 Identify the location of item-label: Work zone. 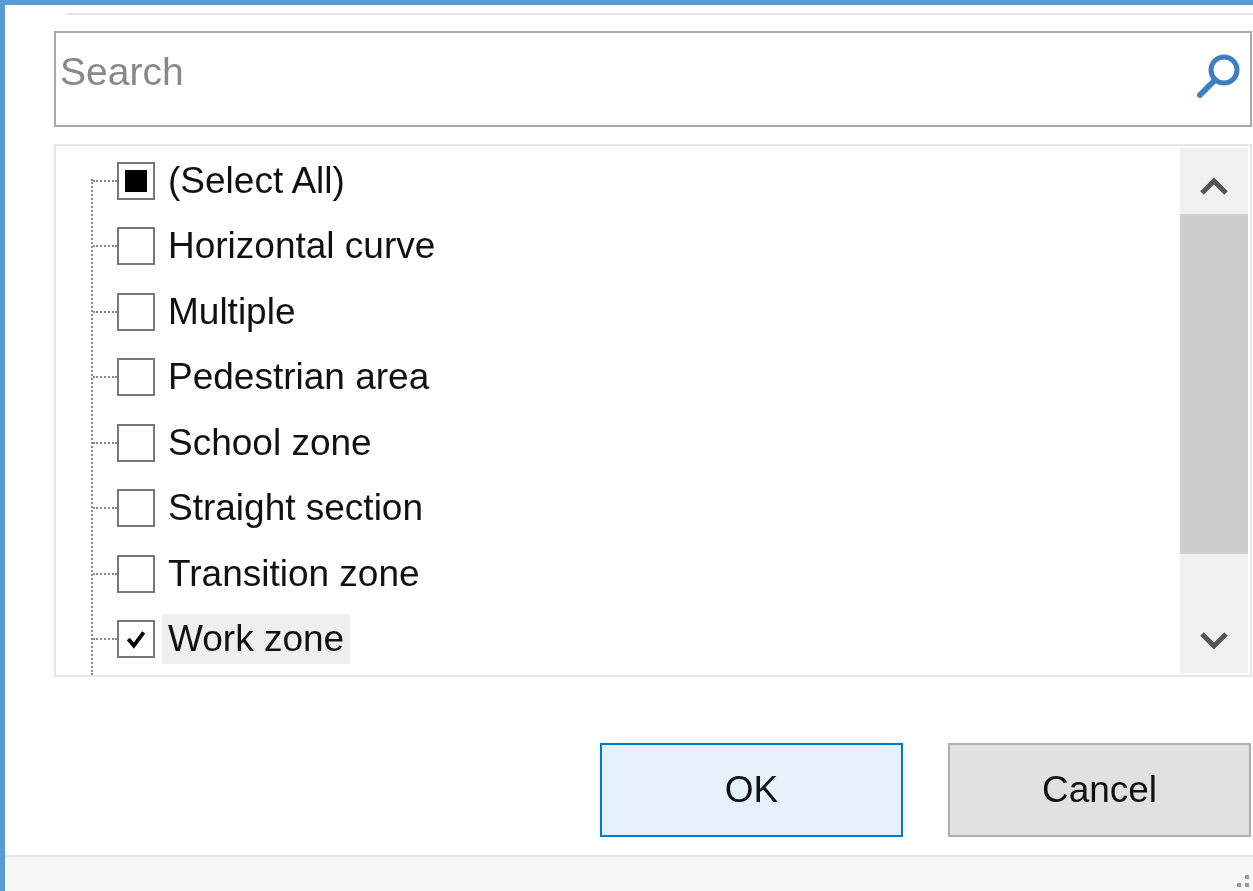
(256, 639).